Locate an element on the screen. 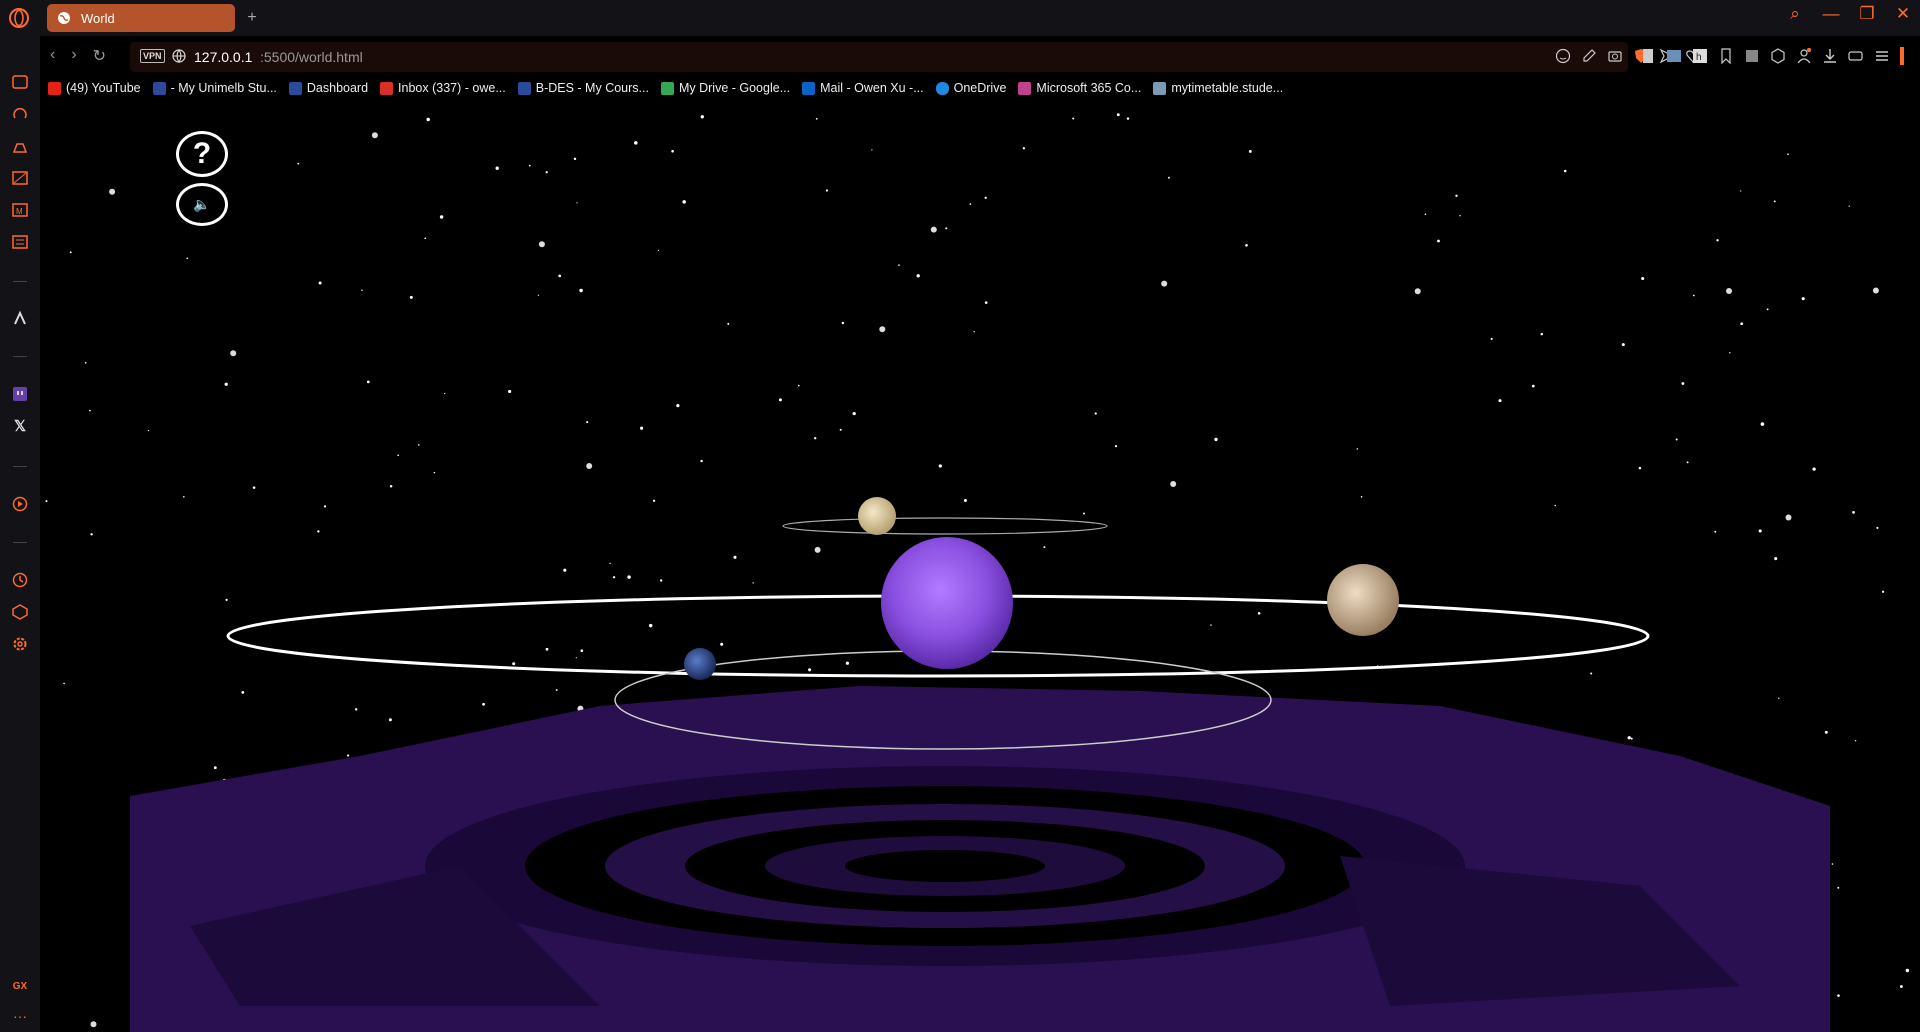  limiter-icon is located at coordinates (20, 178).